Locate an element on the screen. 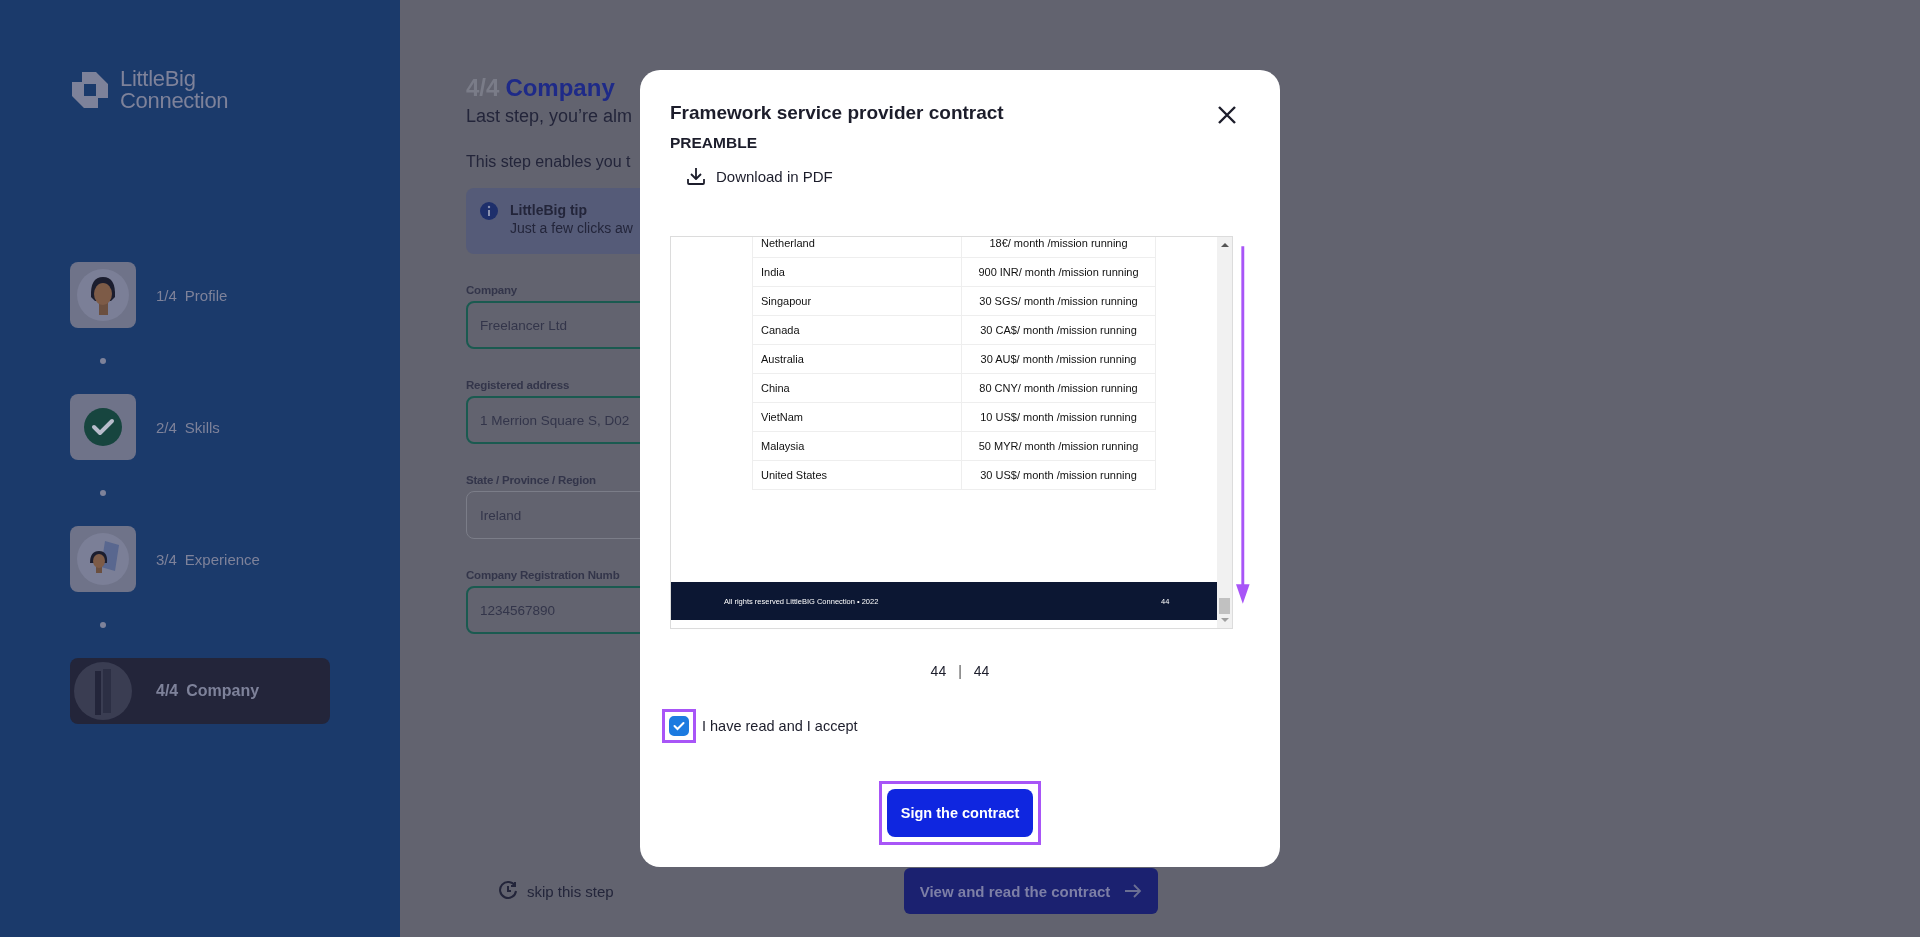 The width and height of the screenshot is (1920, 937). table-cell-text: 18€/ month /mission running is located at coordinates (1058, 244).